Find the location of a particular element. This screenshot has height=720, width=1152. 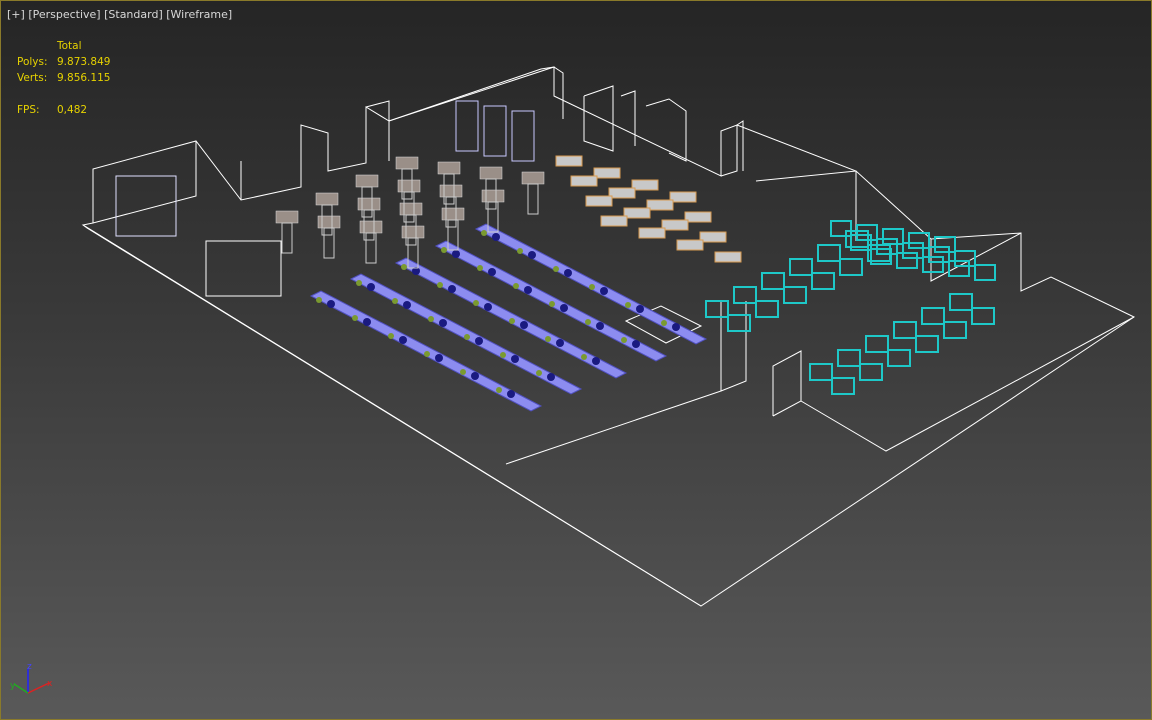

axis-gizmo: z x y is located at coordinates (31, 678).